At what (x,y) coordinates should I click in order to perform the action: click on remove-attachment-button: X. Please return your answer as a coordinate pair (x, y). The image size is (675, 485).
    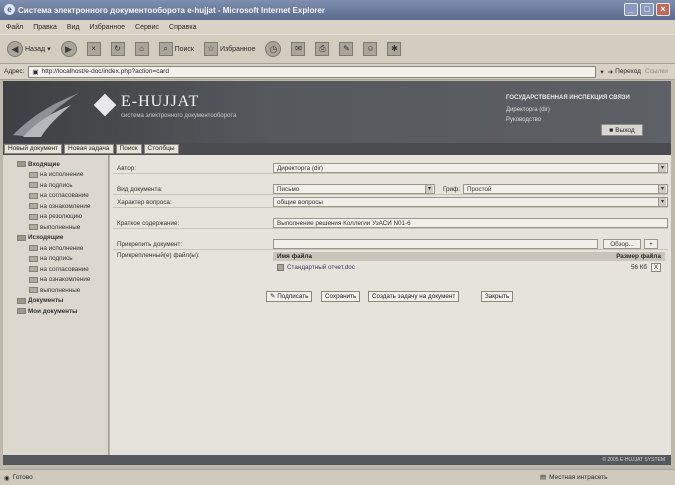
    Looking at the image, I should click on (656, 267).